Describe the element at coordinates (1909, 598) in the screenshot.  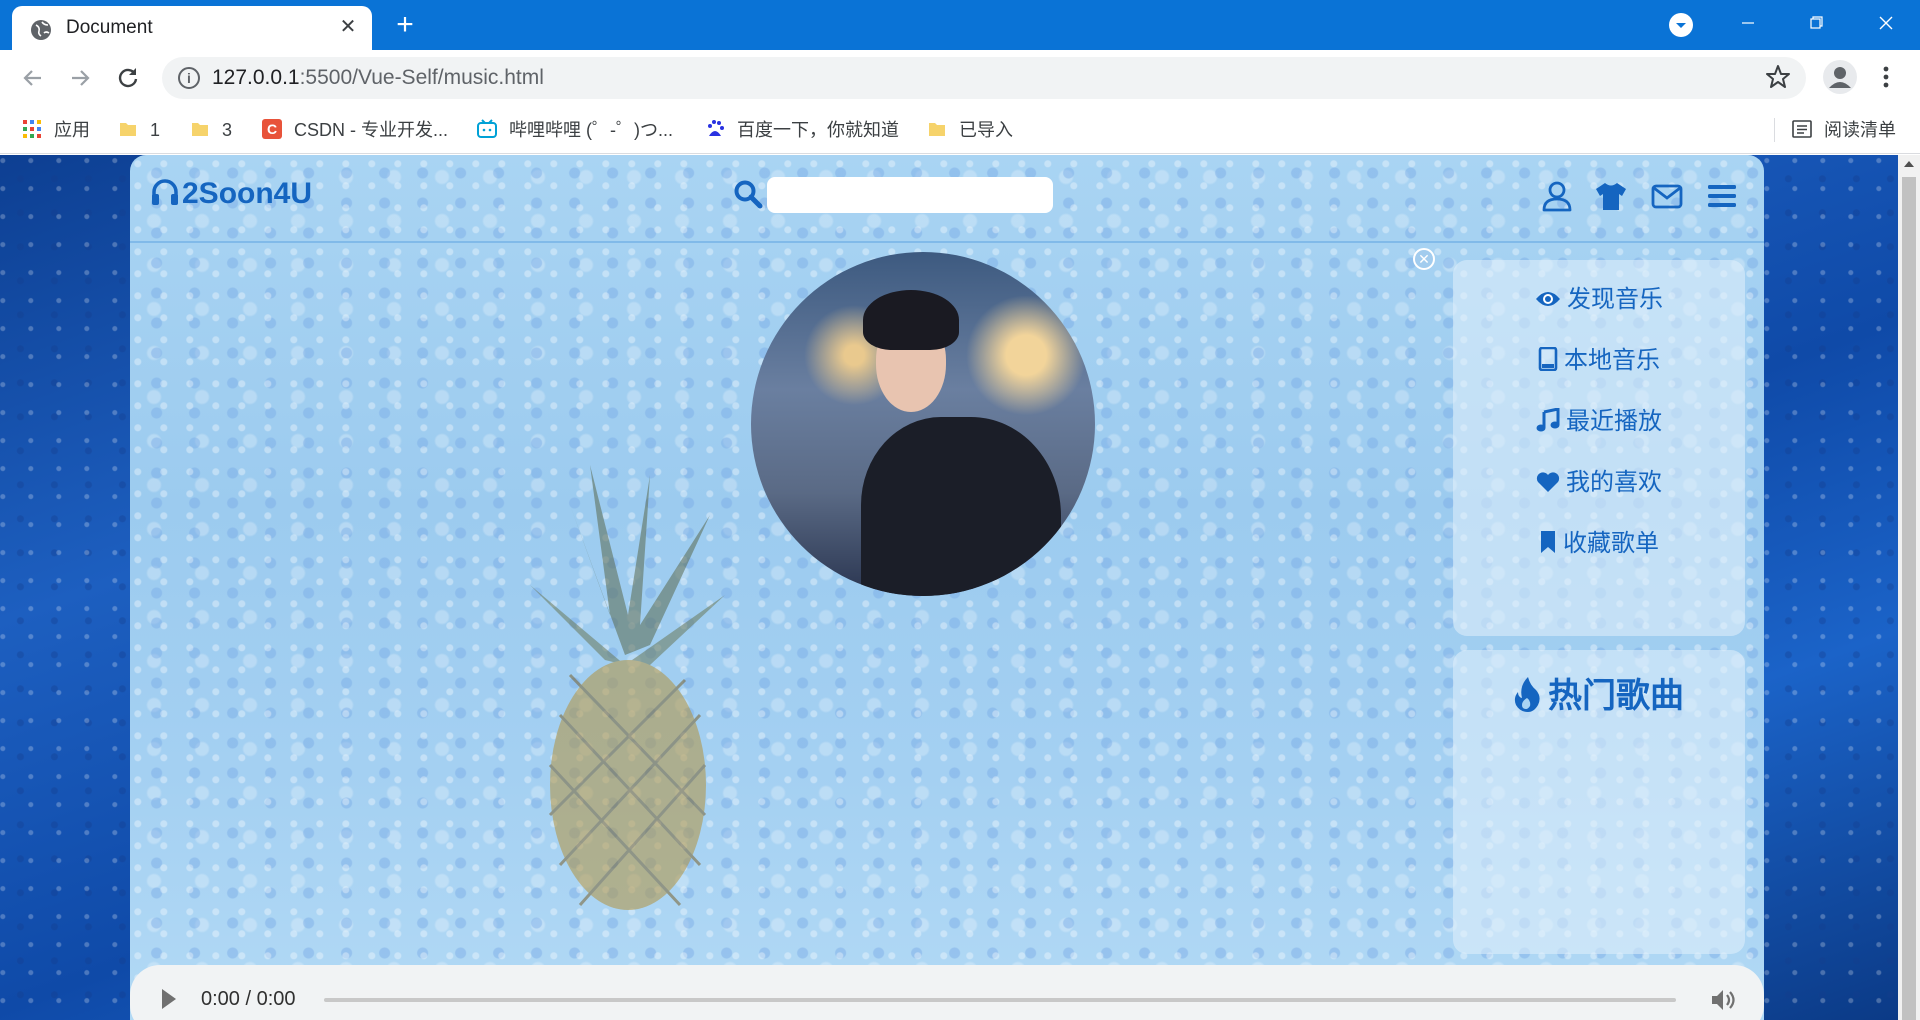
I see `scrollbar-thumb` at that location.